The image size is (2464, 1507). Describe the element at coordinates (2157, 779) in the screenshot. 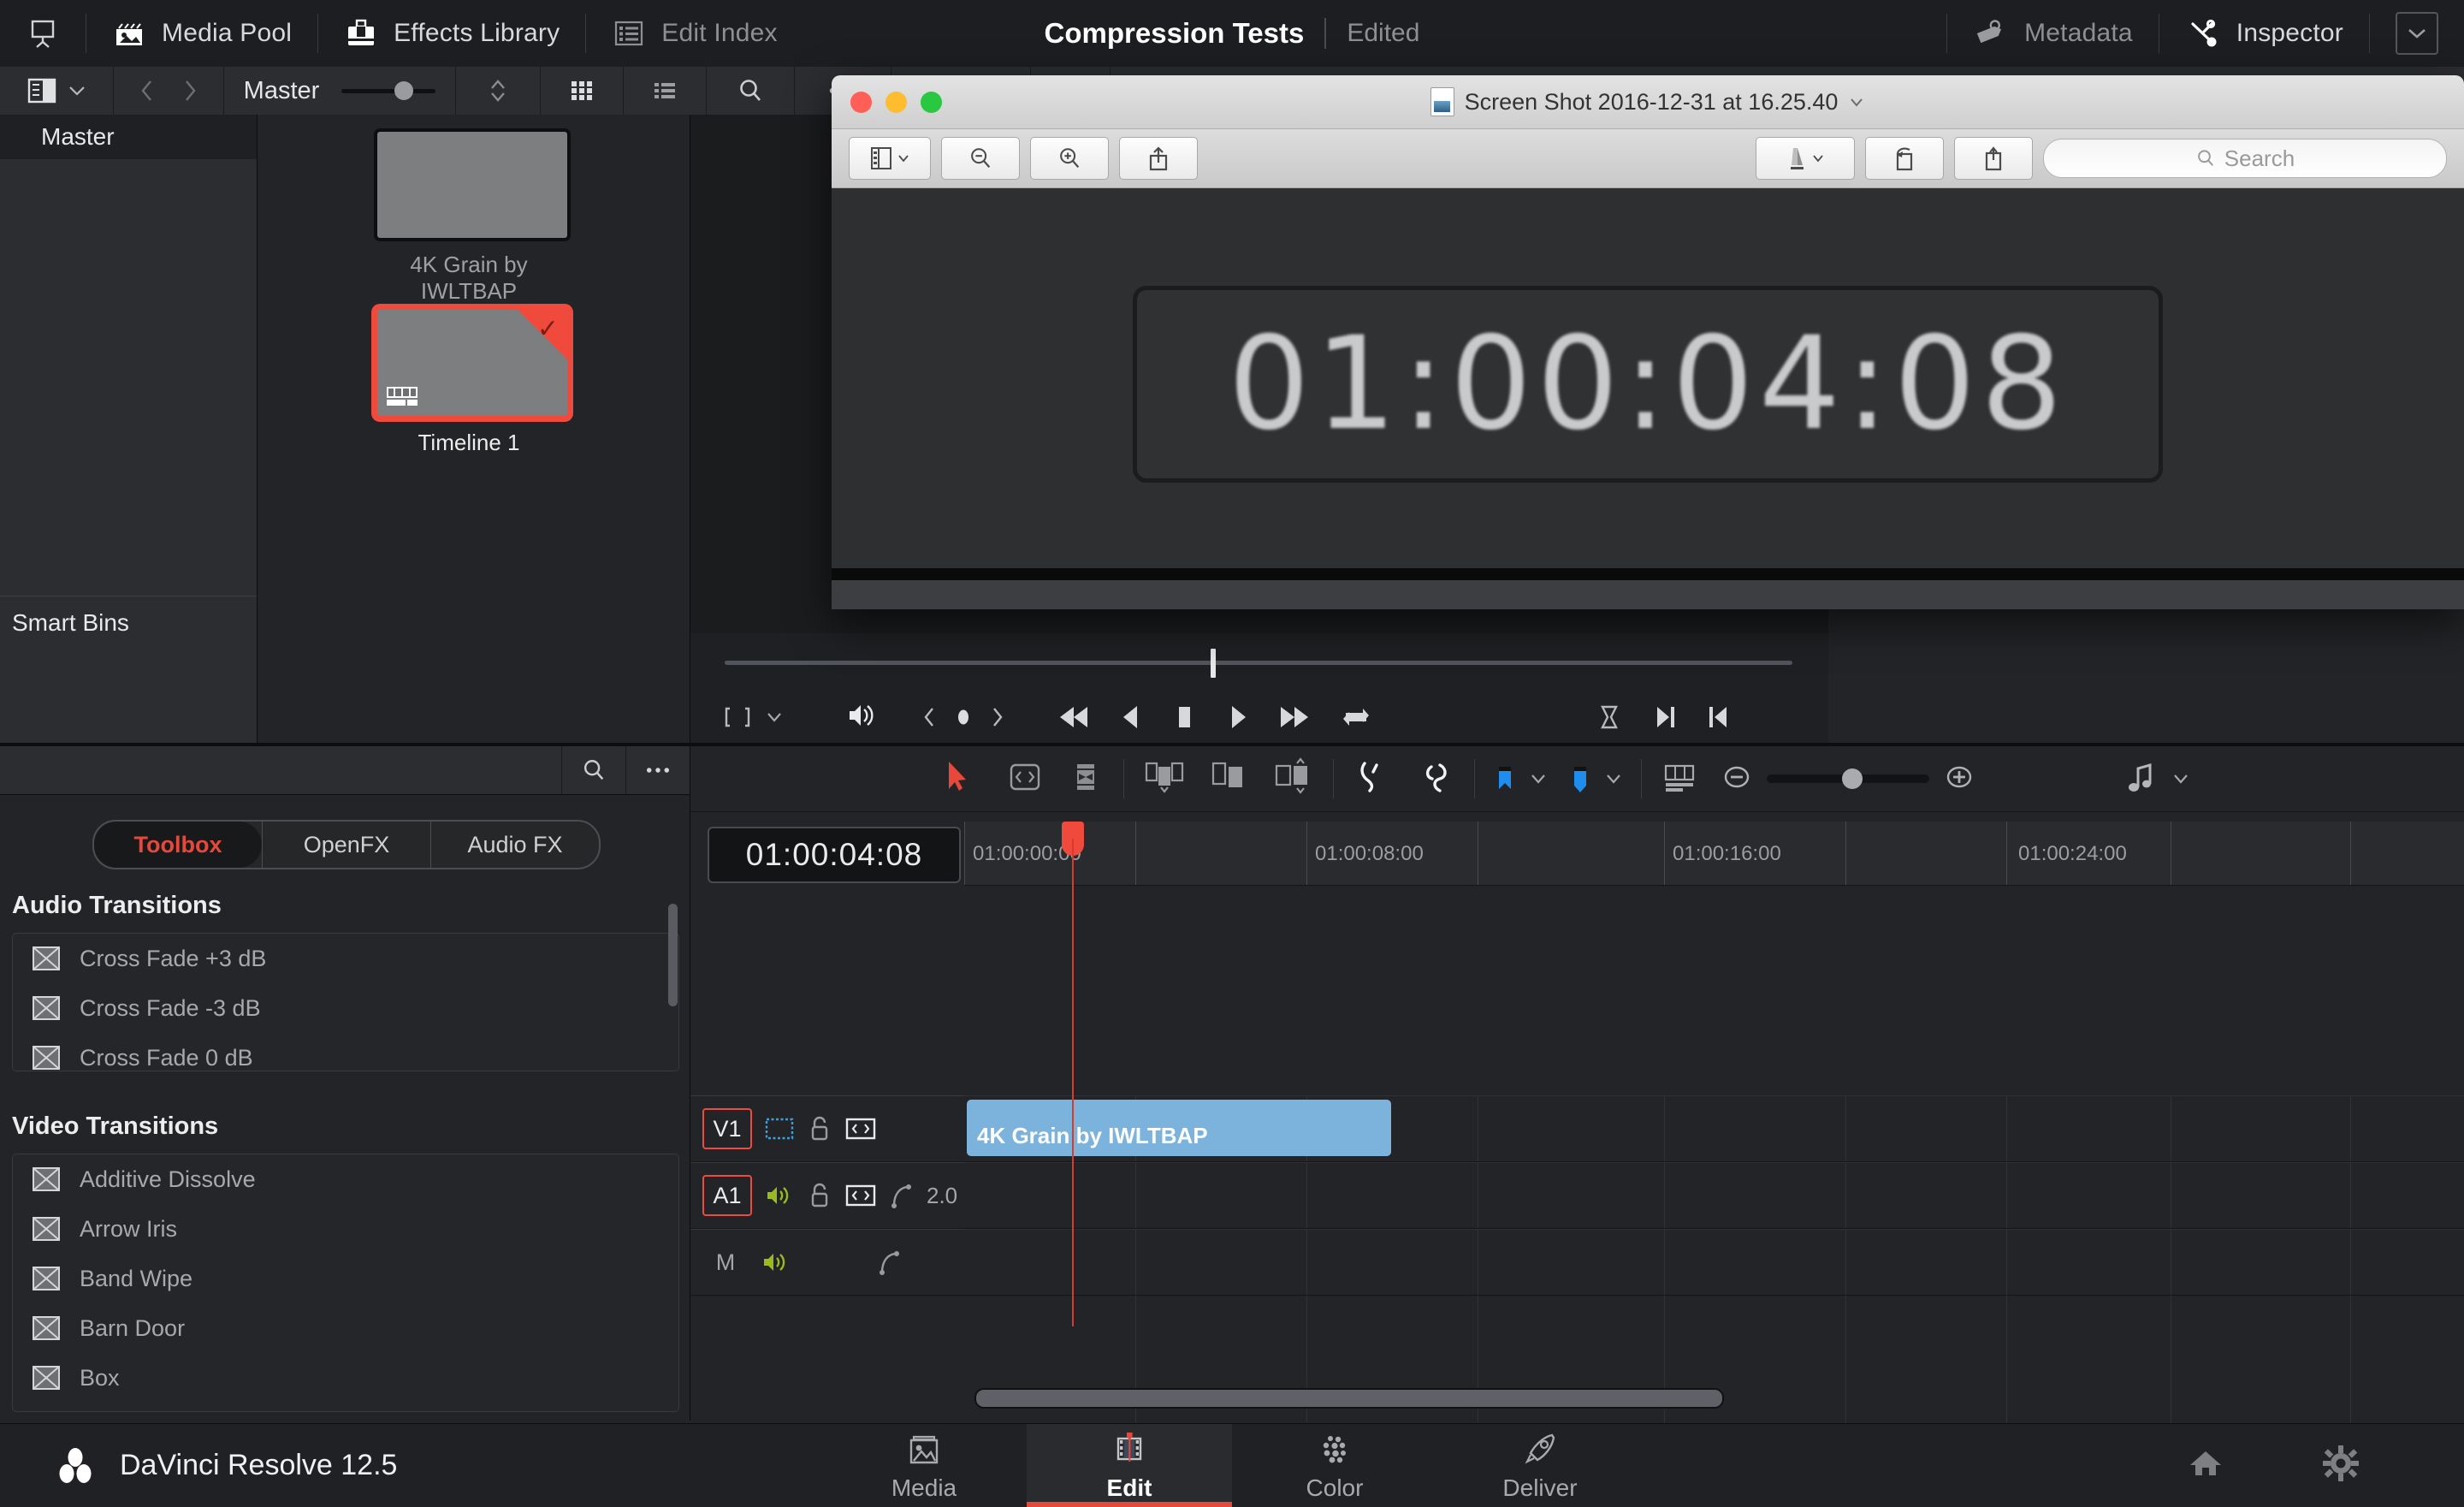

I see `audio-waveform-button` at that location.